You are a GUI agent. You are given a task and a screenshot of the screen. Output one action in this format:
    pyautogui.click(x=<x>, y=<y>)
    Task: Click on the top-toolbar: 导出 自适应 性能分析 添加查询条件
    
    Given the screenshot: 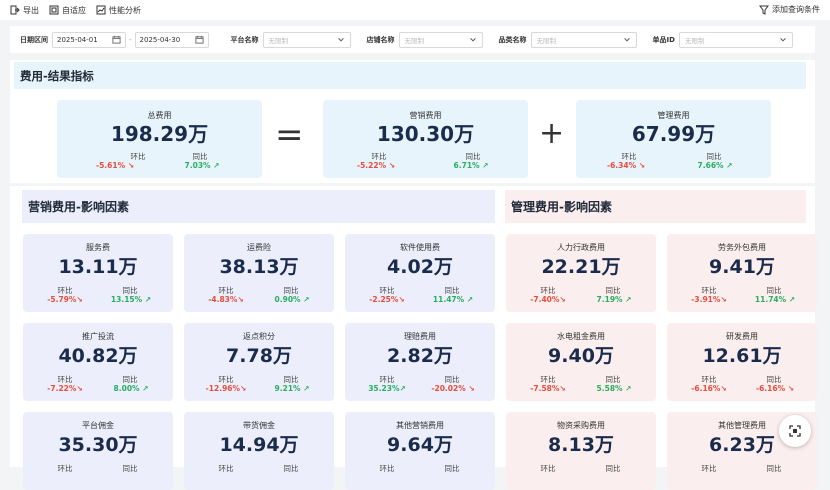 What is the action you would take?
    pyautogui.click(x=415, y=10)
    